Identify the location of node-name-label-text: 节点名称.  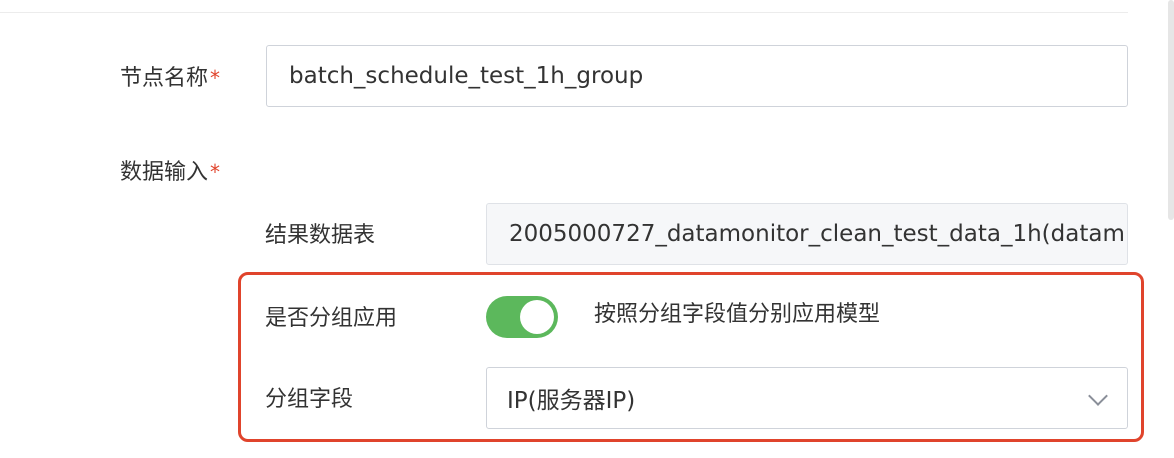
(164, 78).